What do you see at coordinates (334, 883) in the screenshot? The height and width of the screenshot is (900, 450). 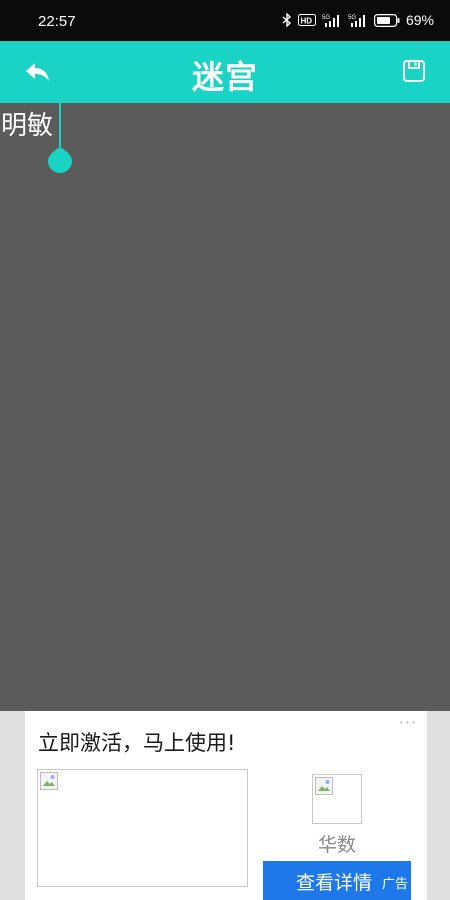 I see `view-details-label: 查看详情` at bounding box center [334, 883].